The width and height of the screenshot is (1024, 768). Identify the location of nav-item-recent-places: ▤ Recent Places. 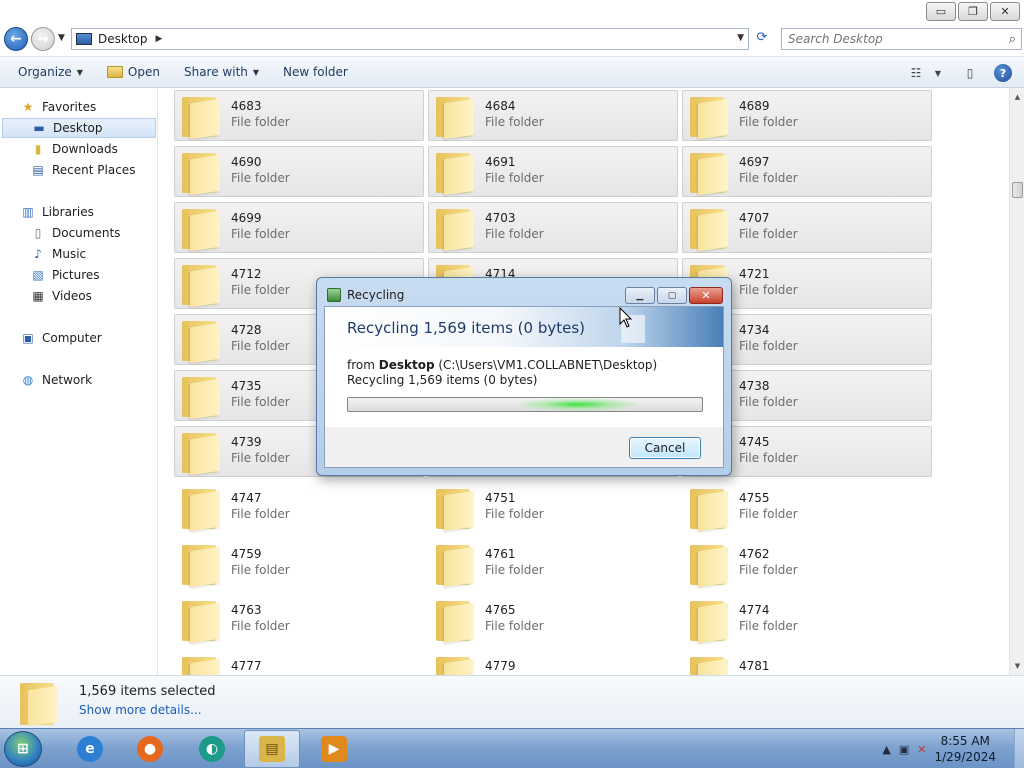
(82, 170).